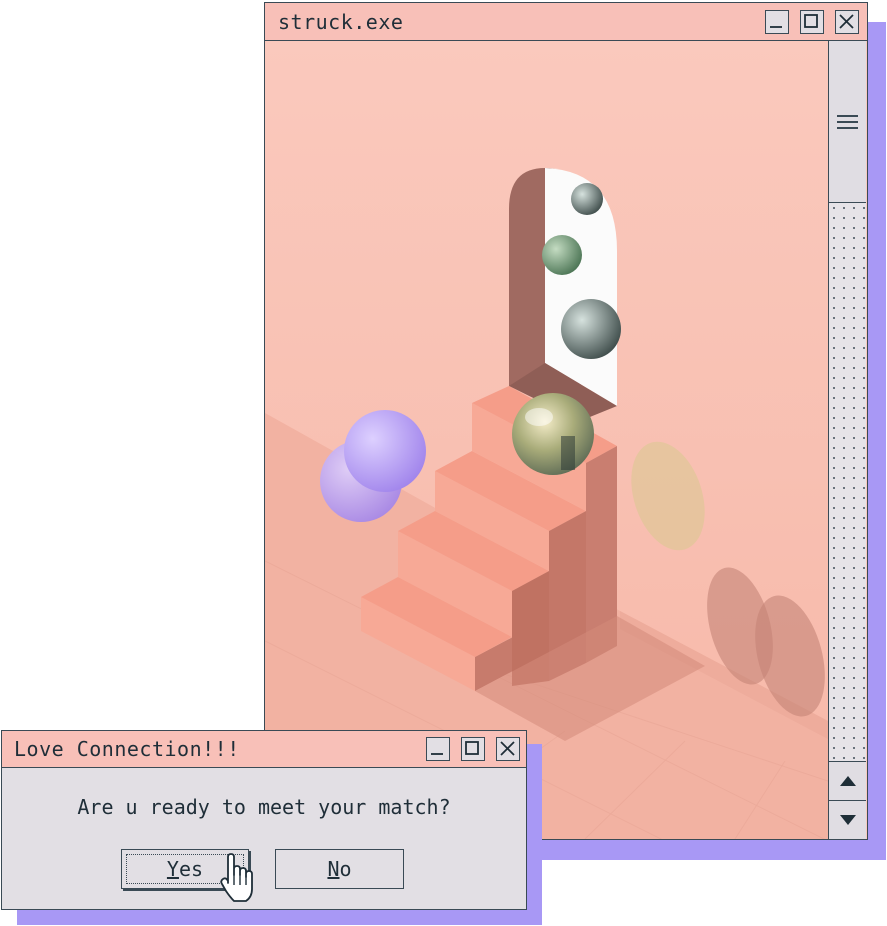  I want to click on main-window-title: struck.exe, so click(341, 22).